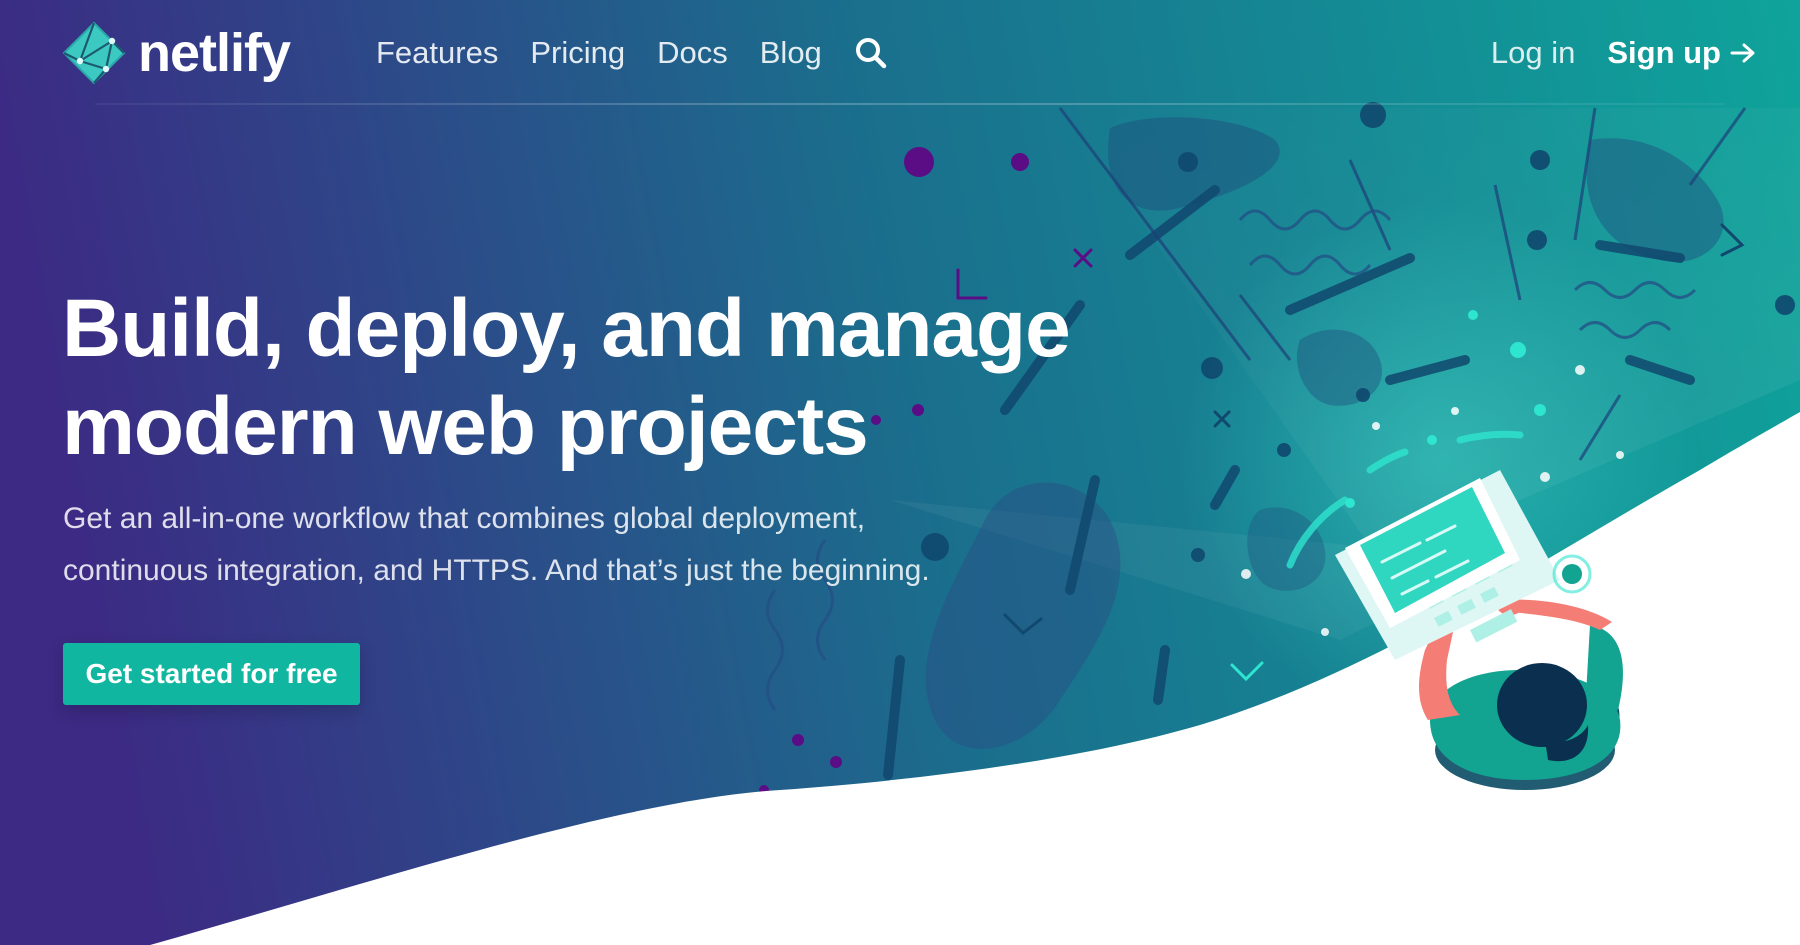 This screenshot has width=1800, height=945. I want to click on nav-link-pricing: Pricing, so click(577, 53).